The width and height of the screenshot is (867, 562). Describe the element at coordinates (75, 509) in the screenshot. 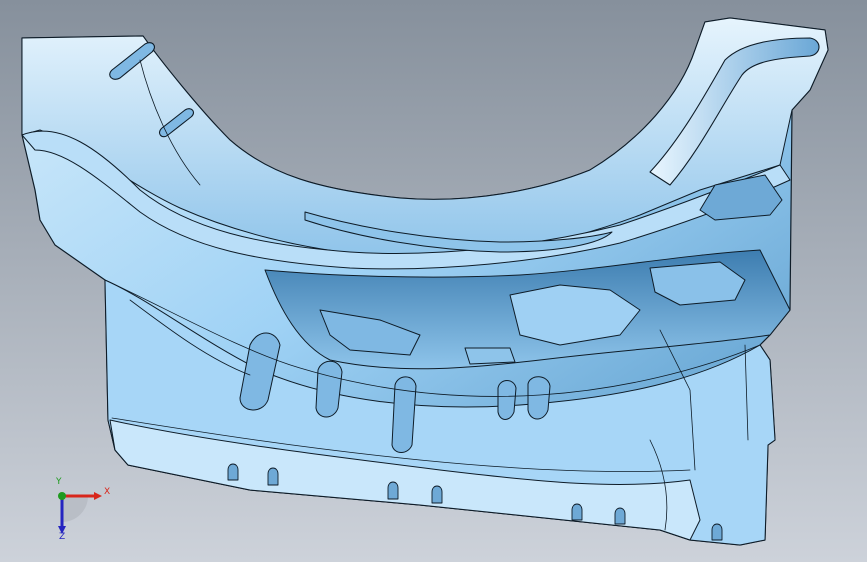

I see `triad-quadrant` at that location.